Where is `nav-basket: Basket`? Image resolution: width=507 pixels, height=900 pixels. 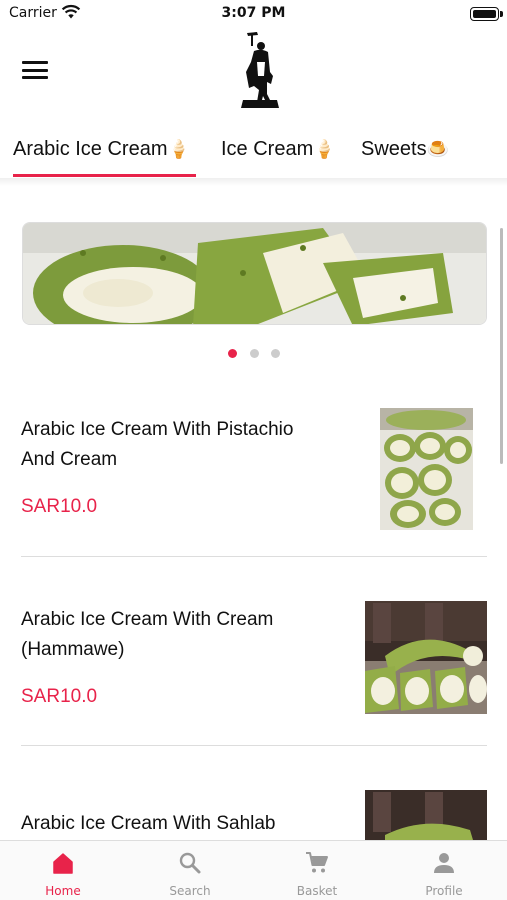
nav-basket: Basket is located at coordinates (317, 870).